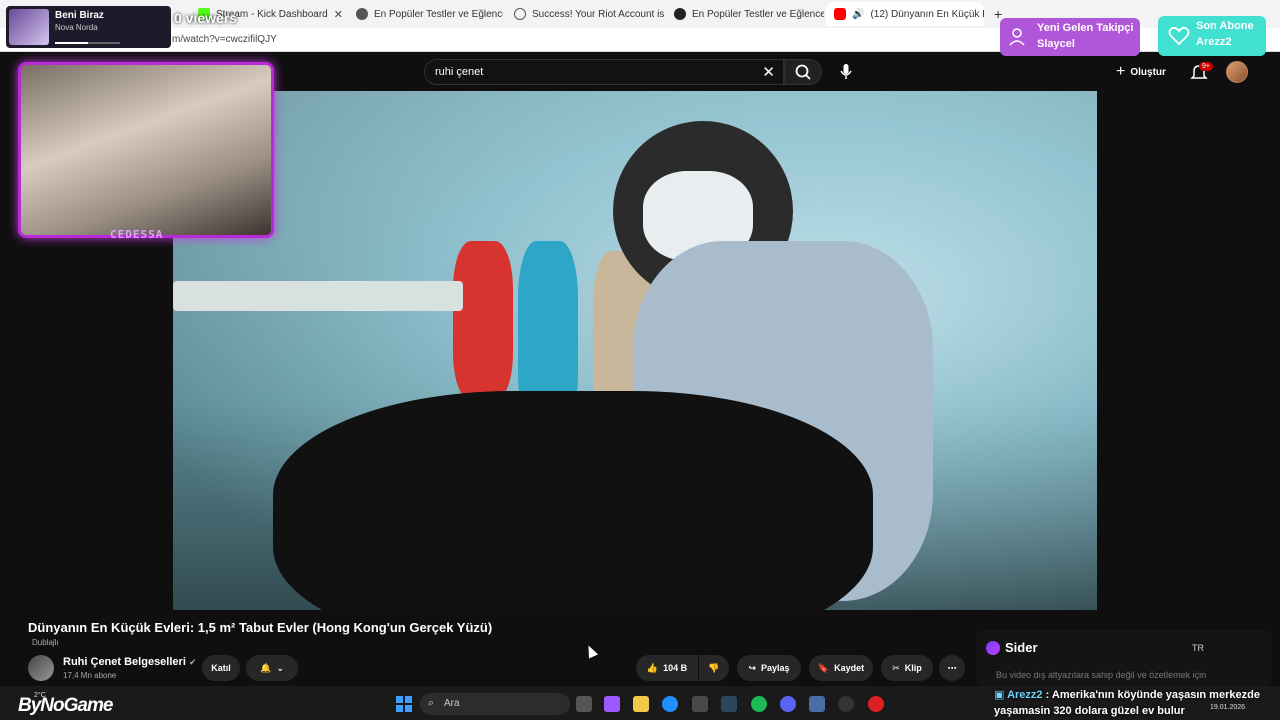  I want to click on store-icon, so click(700, 704).